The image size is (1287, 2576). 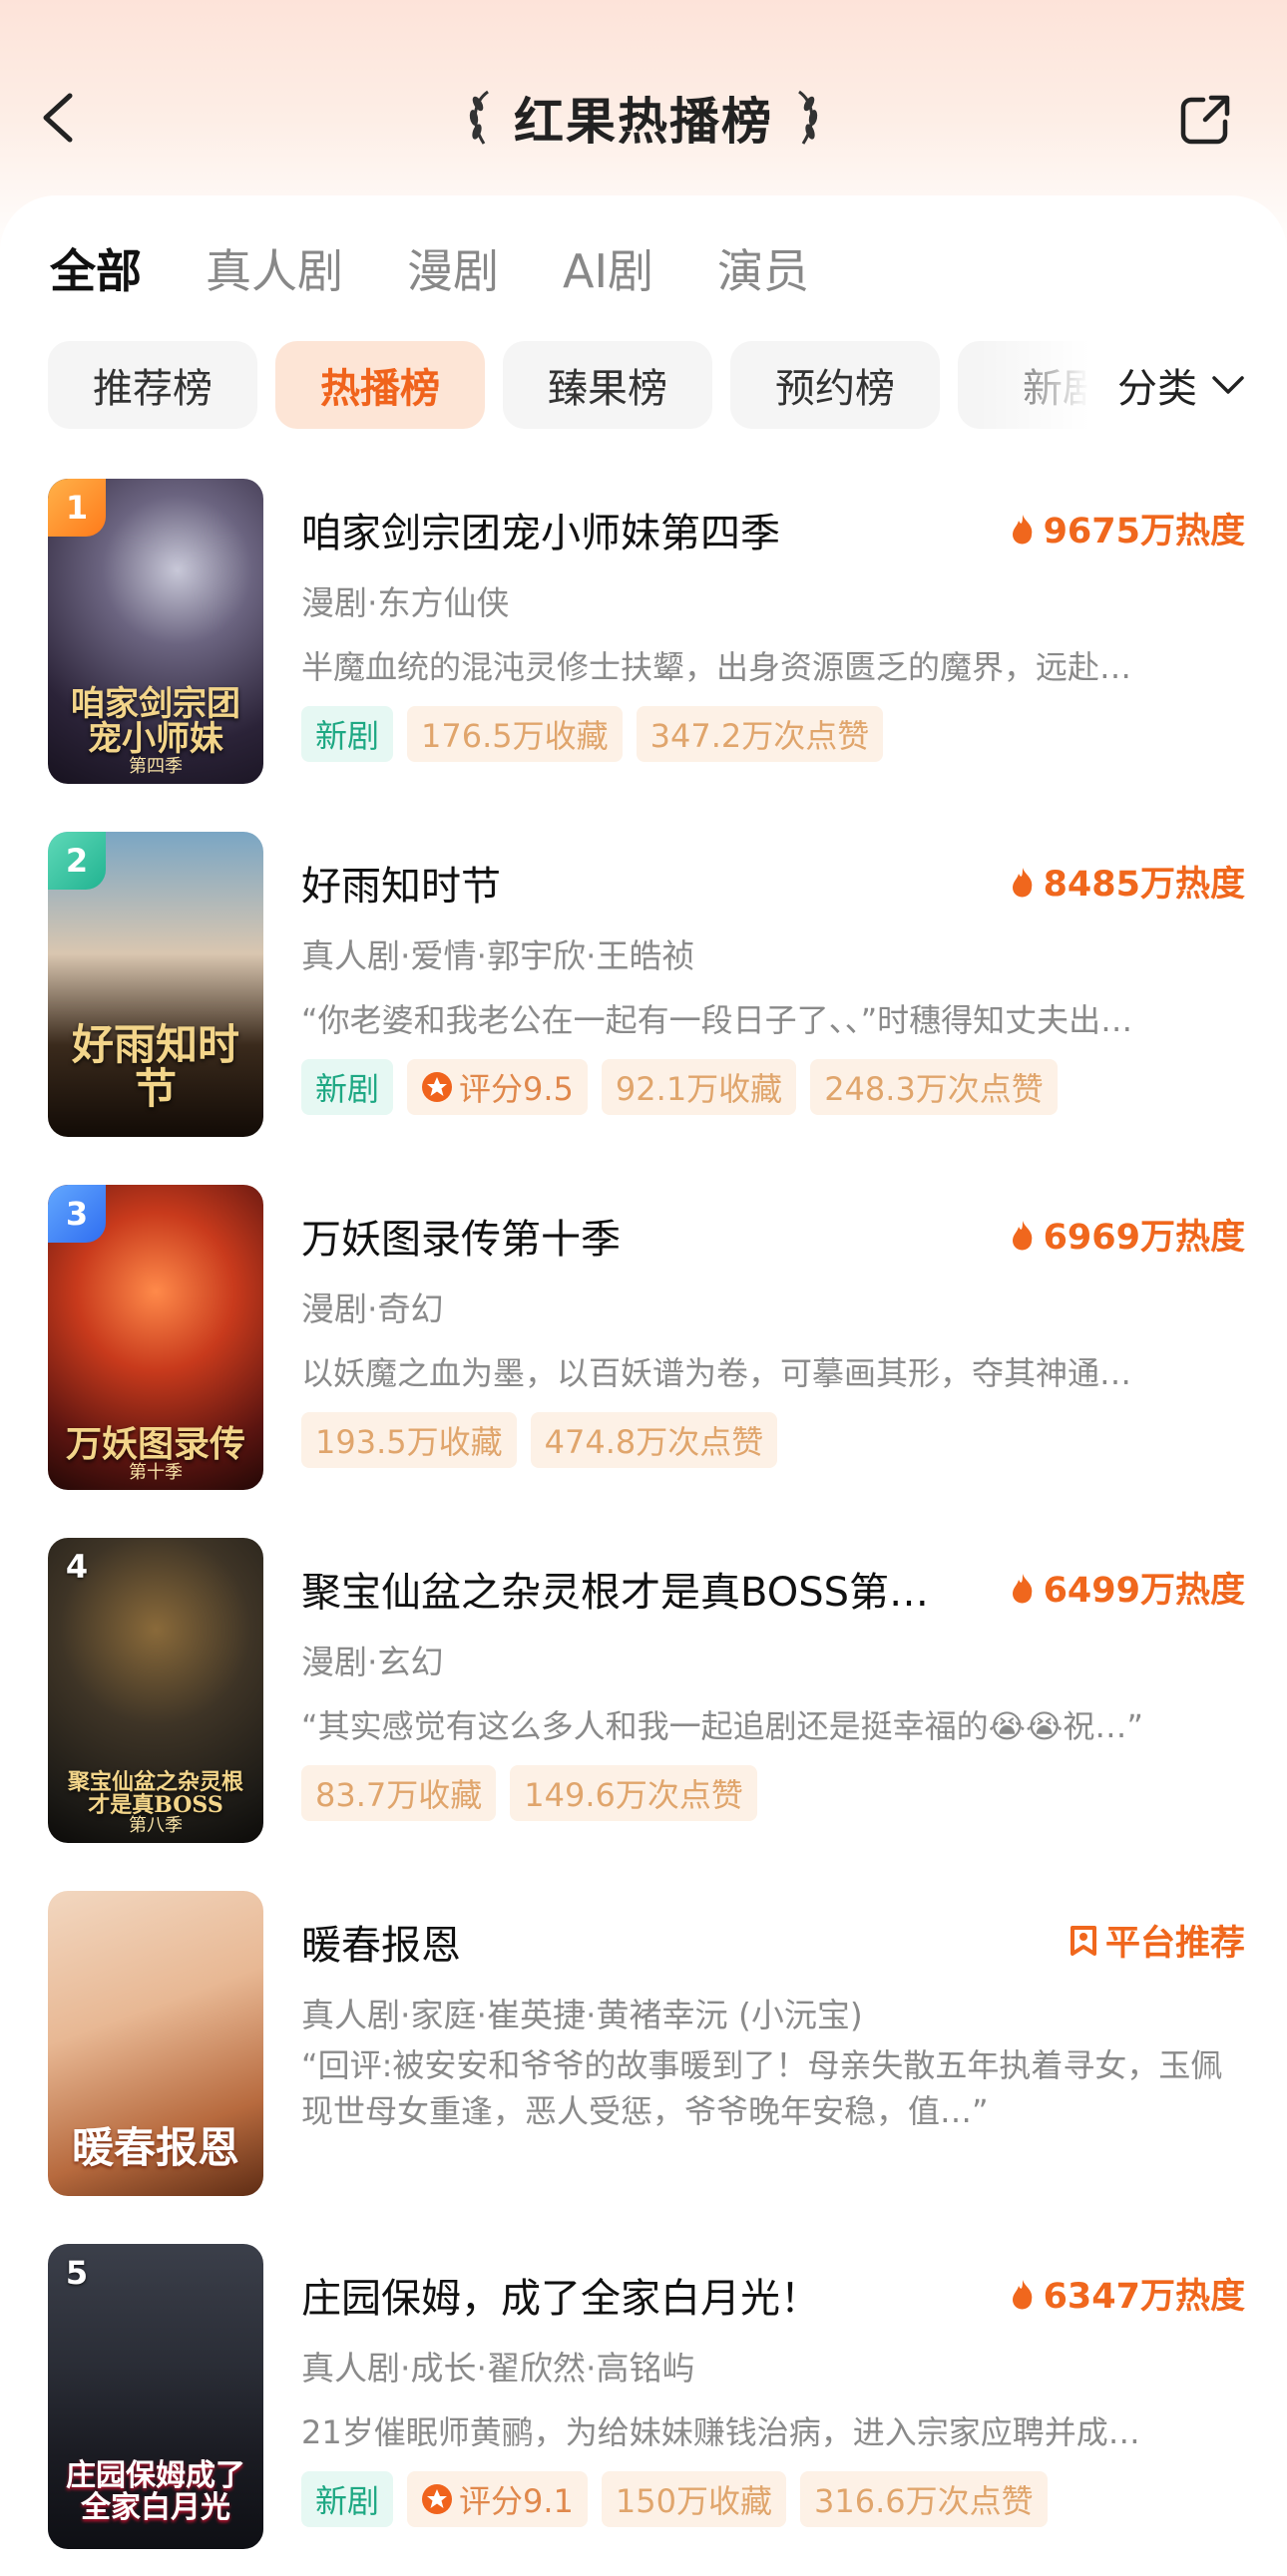 I want to click on category-label: 分类, so click(x=1157, y=389).